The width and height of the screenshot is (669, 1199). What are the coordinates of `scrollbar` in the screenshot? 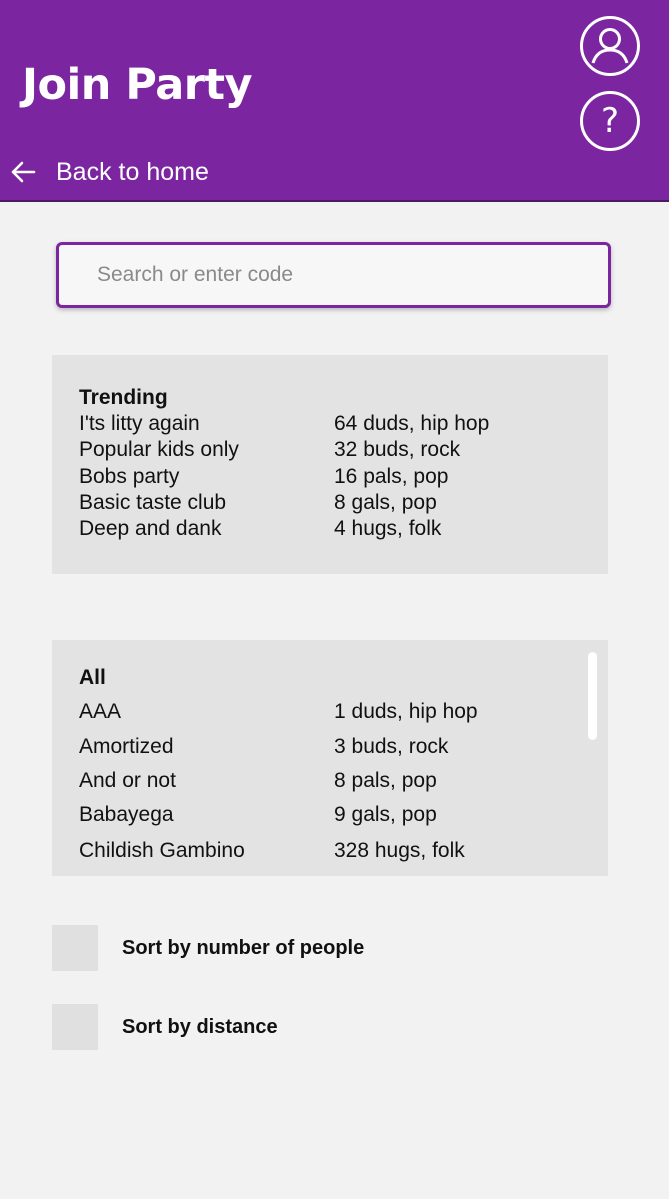 It's located at (592, 696).